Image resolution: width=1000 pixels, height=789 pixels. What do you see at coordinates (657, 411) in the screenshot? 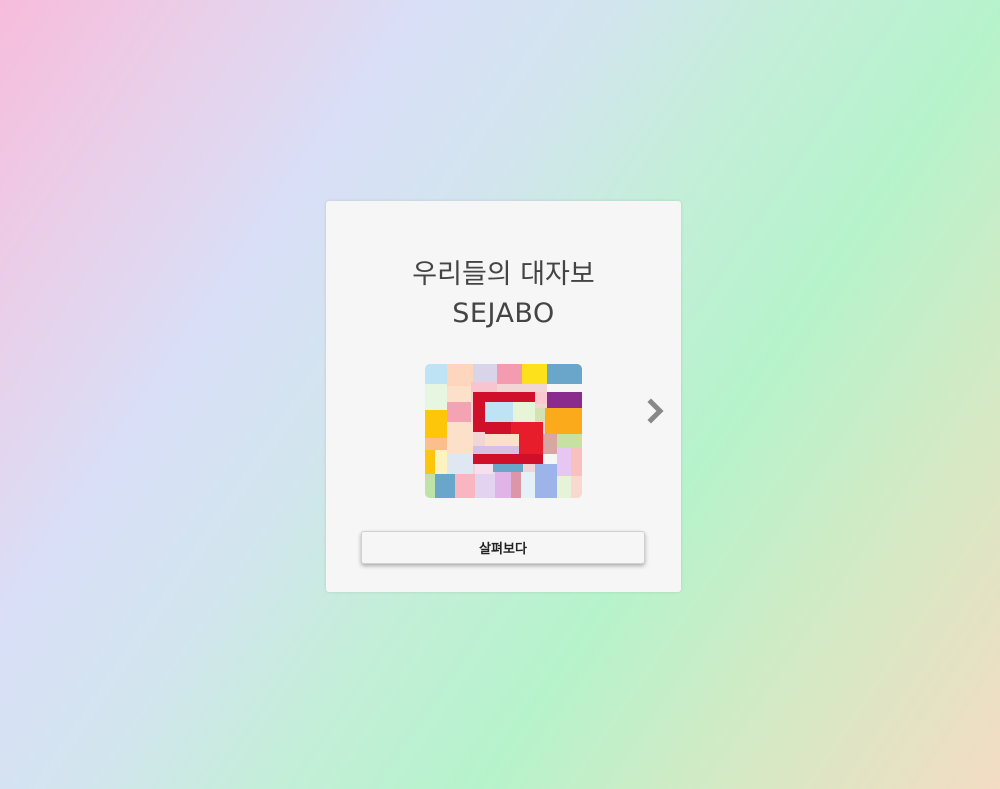
I see `chevron-right-icon` at bounding box center [657, 411].